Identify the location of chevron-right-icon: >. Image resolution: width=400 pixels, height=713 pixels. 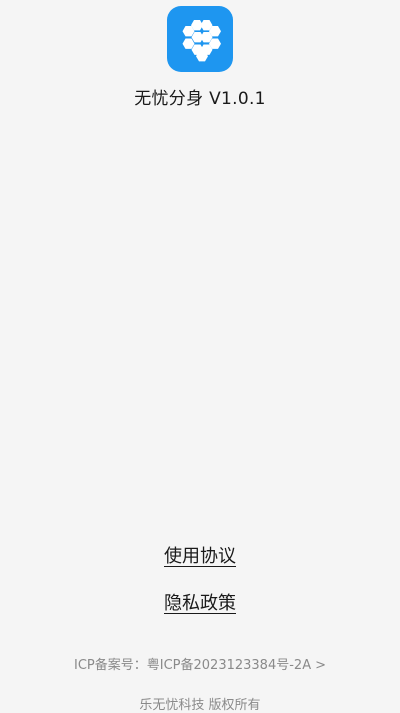
(320, 665).